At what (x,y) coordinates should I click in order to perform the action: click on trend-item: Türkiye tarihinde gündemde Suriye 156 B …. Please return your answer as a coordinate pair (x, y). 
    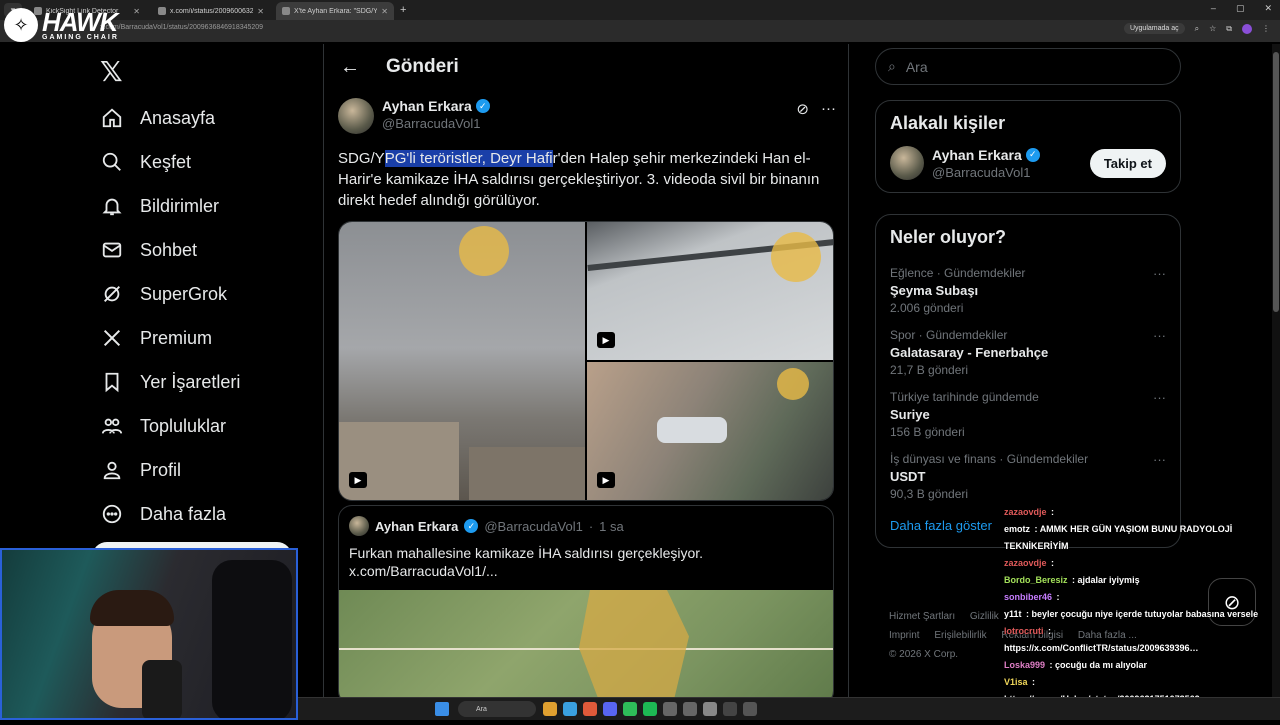
    Looking at the image, I should click on (1028, 415).